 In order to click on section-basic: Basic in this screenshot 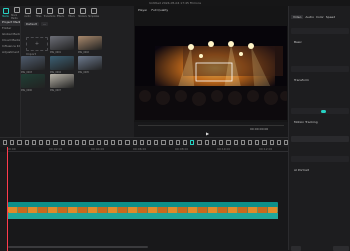, I will do `click(320, 36)`.